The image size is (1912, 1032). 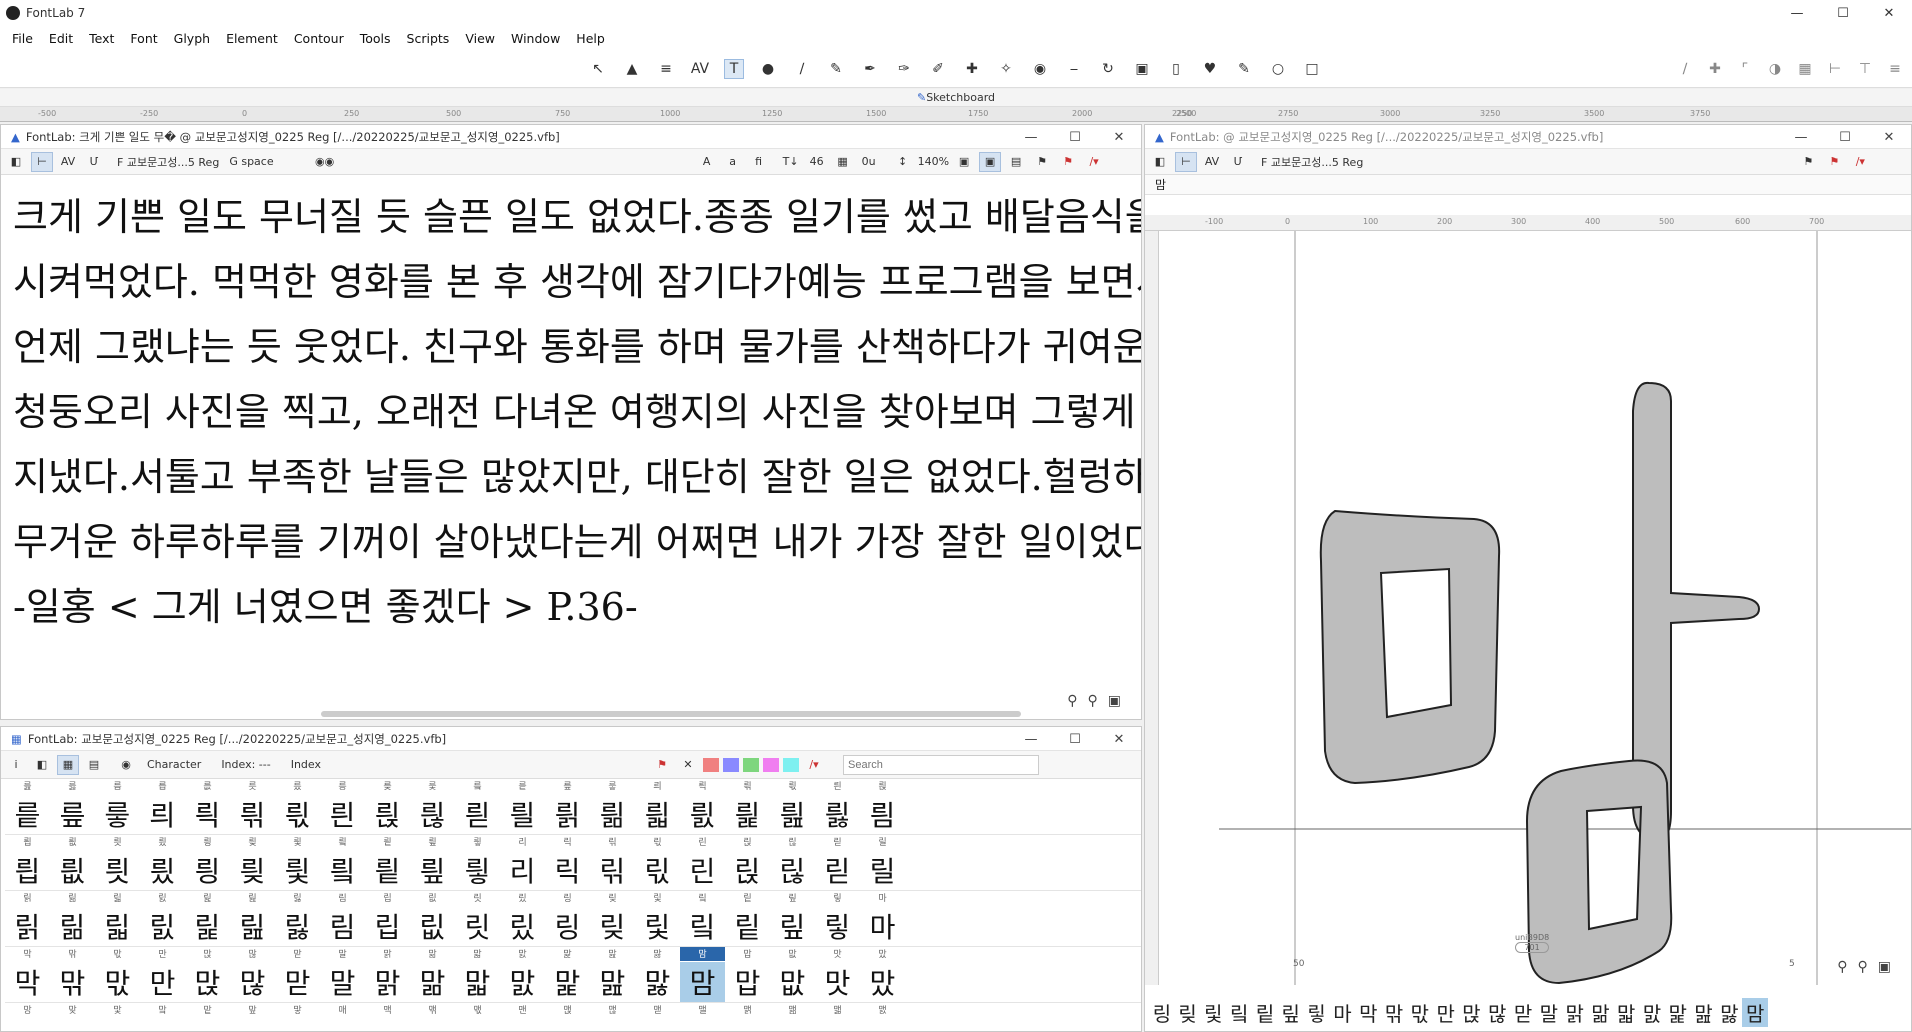 What do you see at coordinates (1745, 69) in the screenshot?
I see `corner-icon: ⌜` at bounding box center [1745, 69].